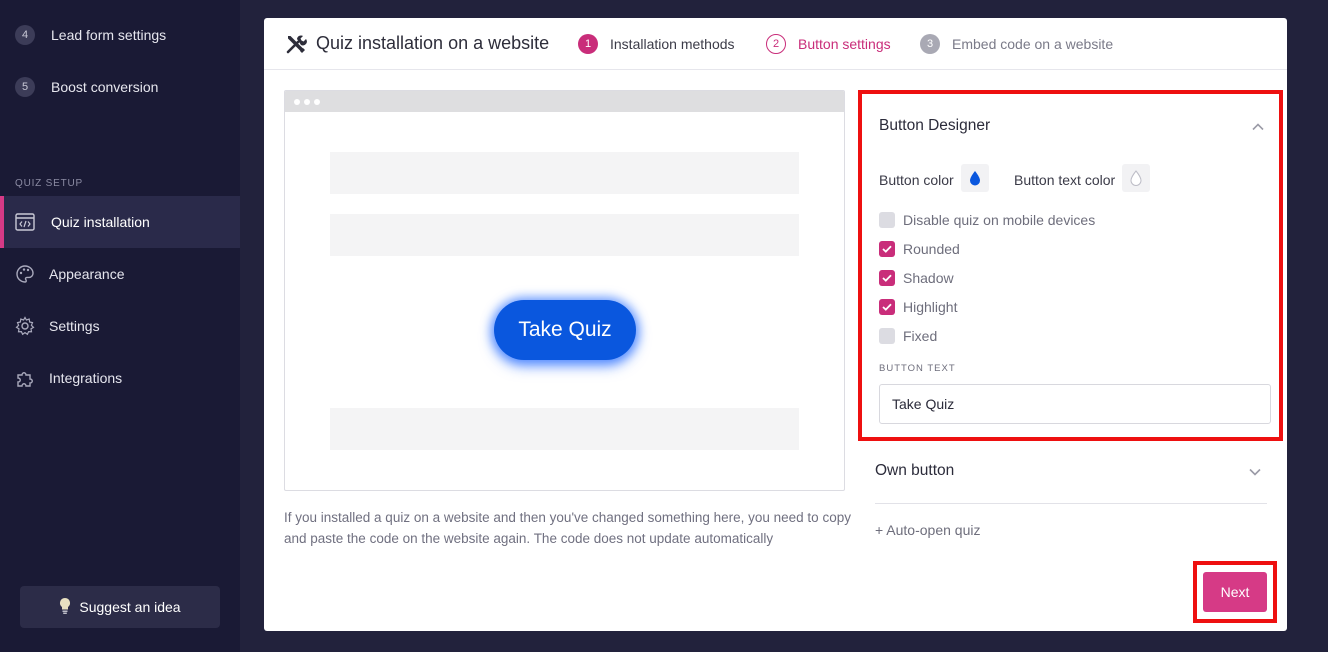 This screenshot has height=652, width=1328. I want to click on option-label: Fixed, so click(920, 336).